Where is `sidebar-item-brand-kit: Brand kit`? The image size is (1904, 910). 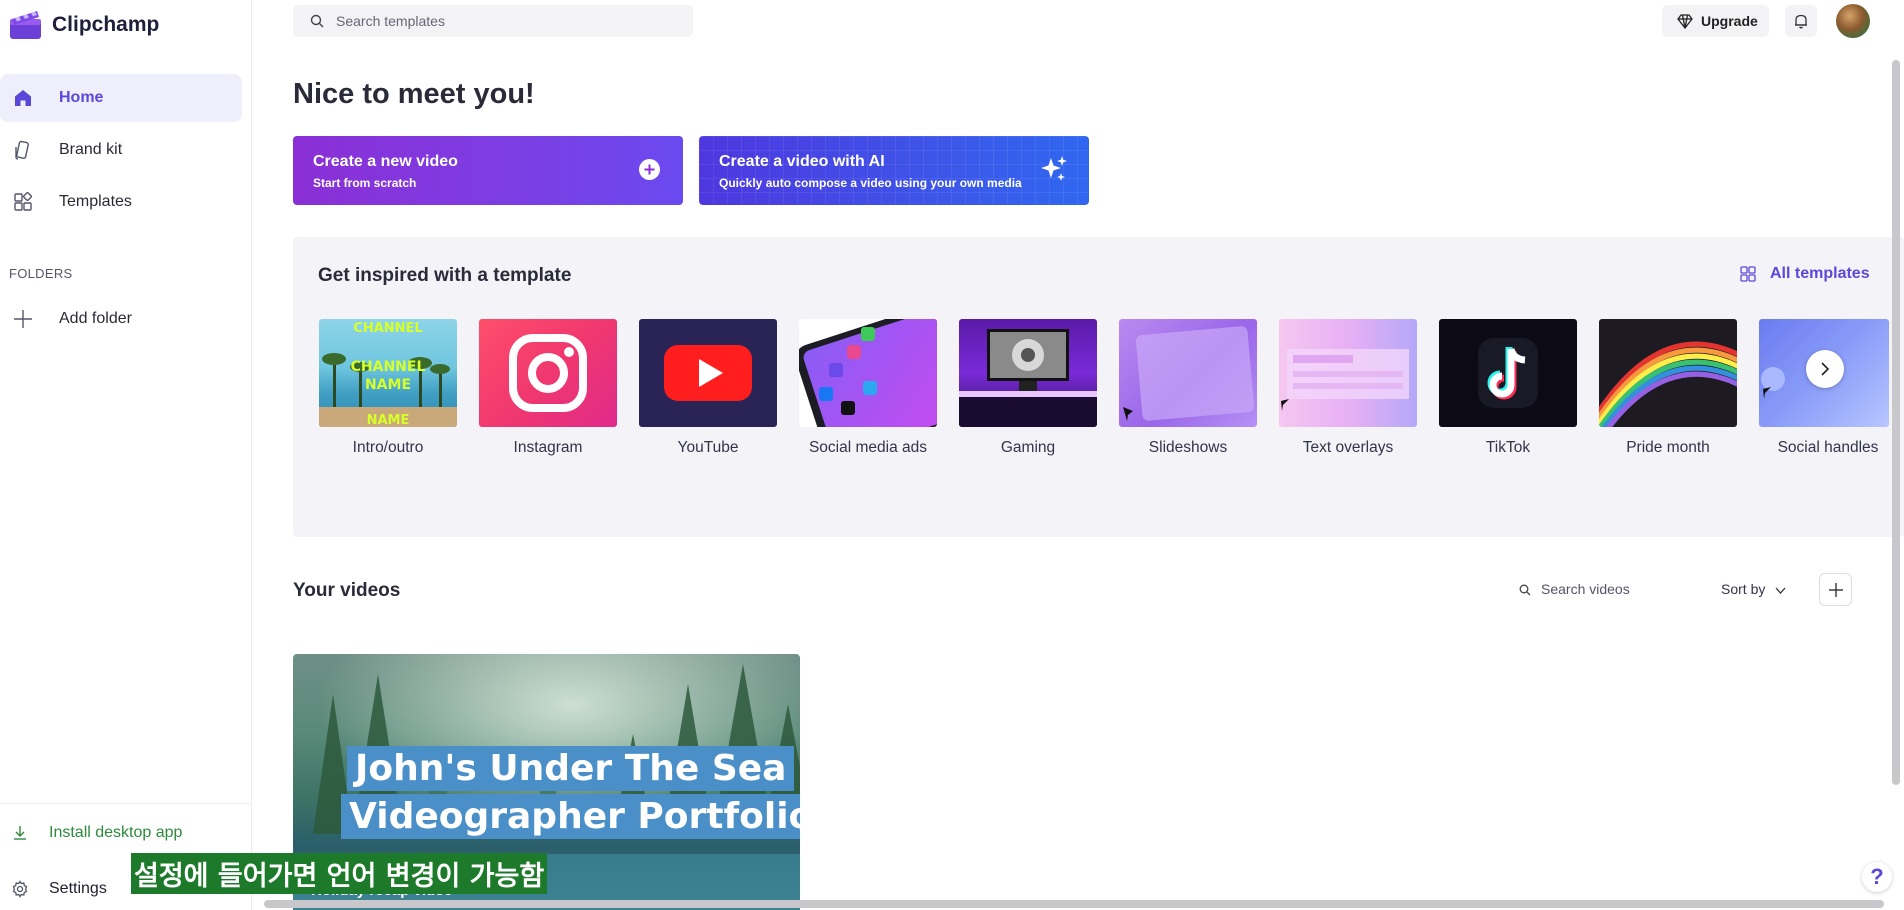
sidebar-item-brand-kit: Brand kit is located at coordinates (121, 150).